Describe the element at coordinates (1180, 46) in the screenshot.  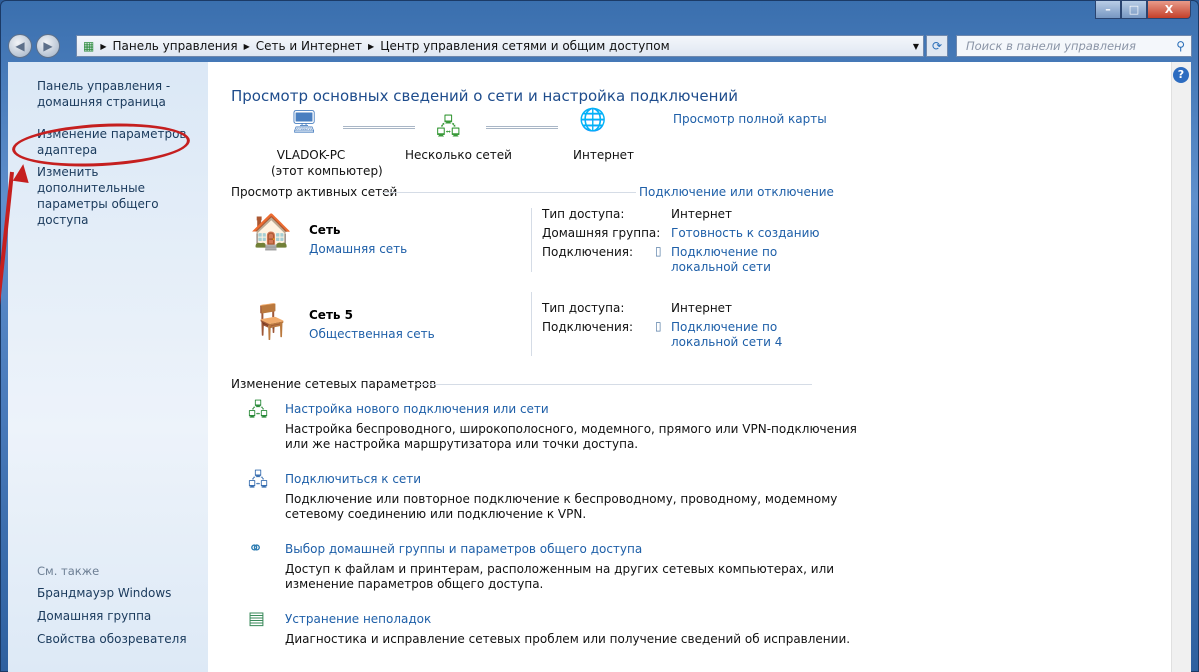
I see `search-icon: ⚲` at that location.